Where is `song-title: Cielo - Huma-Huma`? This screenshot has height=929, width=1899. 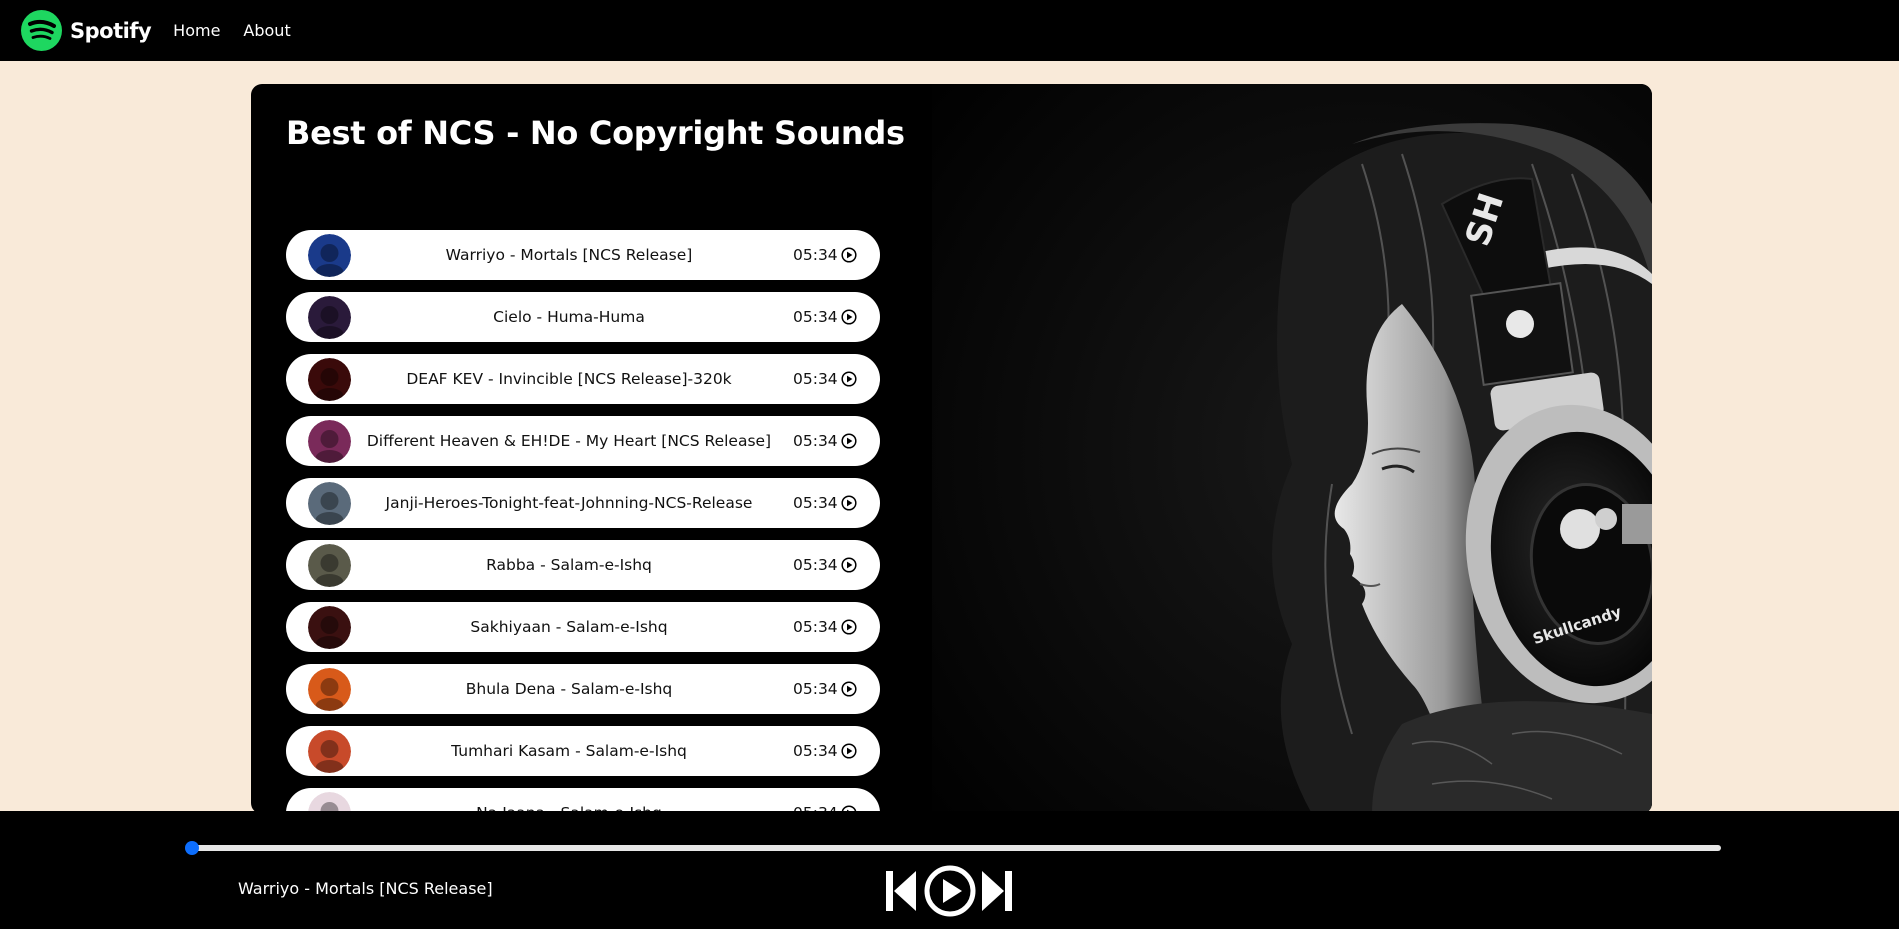
song-title: Cielo - Huma-Huma is located at coordinates (569, 317).